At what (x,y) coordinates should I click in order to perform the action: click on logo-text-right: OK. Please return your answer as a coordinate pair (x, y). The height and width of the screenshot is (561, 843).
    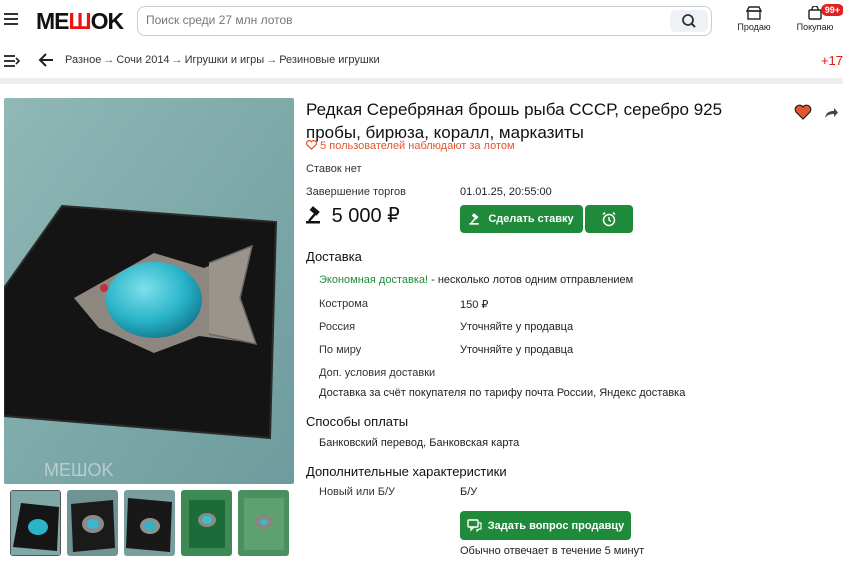
    Looking at the image, I should click on (107, 21).